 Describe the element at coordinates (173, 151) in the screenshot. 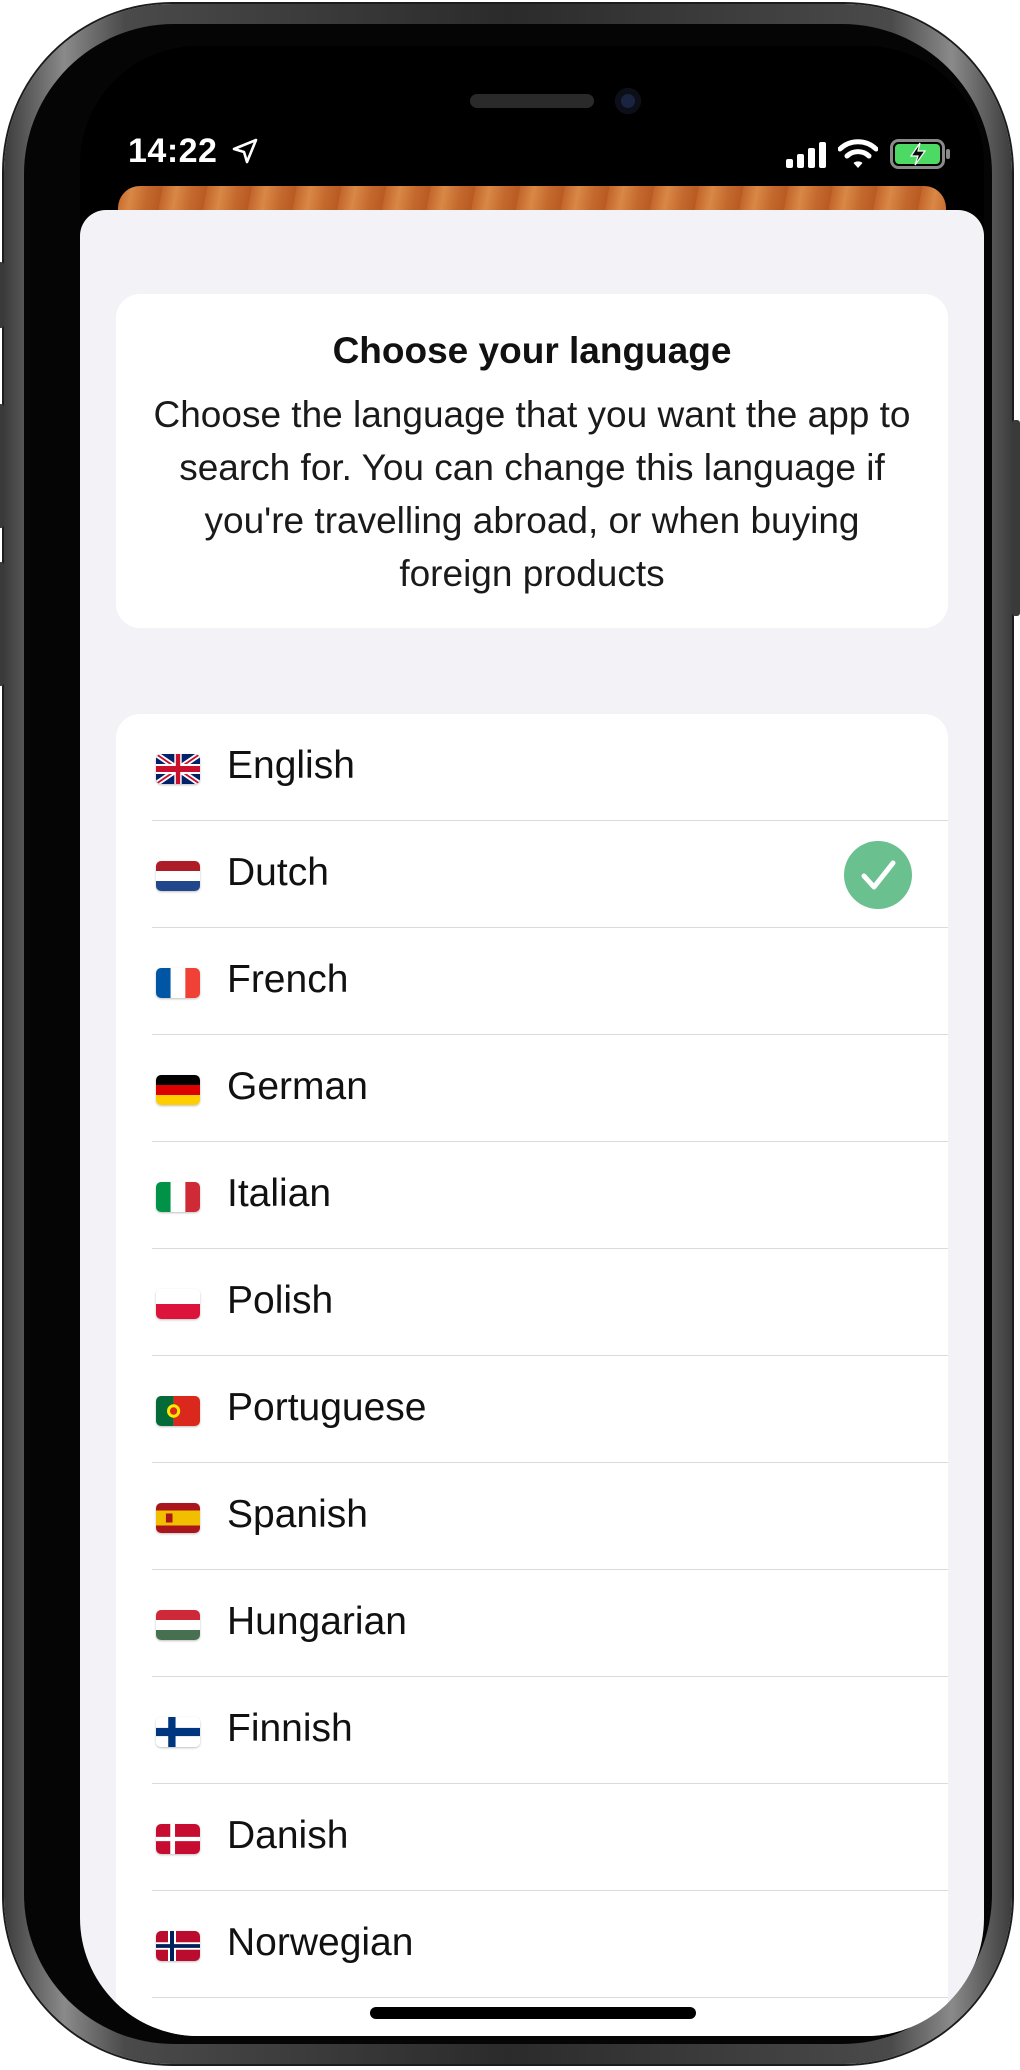

I see `status-time: 14:22` at that location.